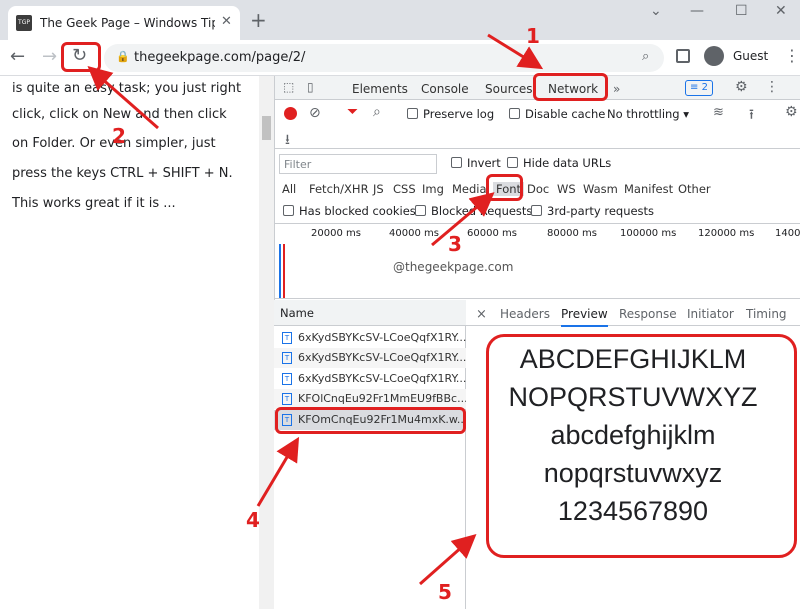 The width and height of the screenshot is (800, 609). I want to click on annotation-number: 5, so click(445, 592).